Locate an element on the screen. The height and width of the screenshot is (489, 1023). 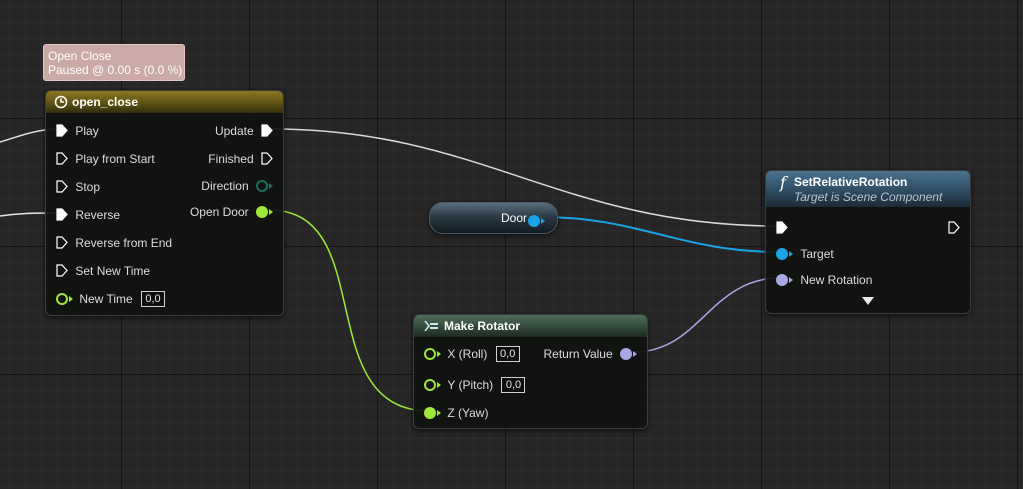
pin-play: Play is located at coordinates (77, 130).